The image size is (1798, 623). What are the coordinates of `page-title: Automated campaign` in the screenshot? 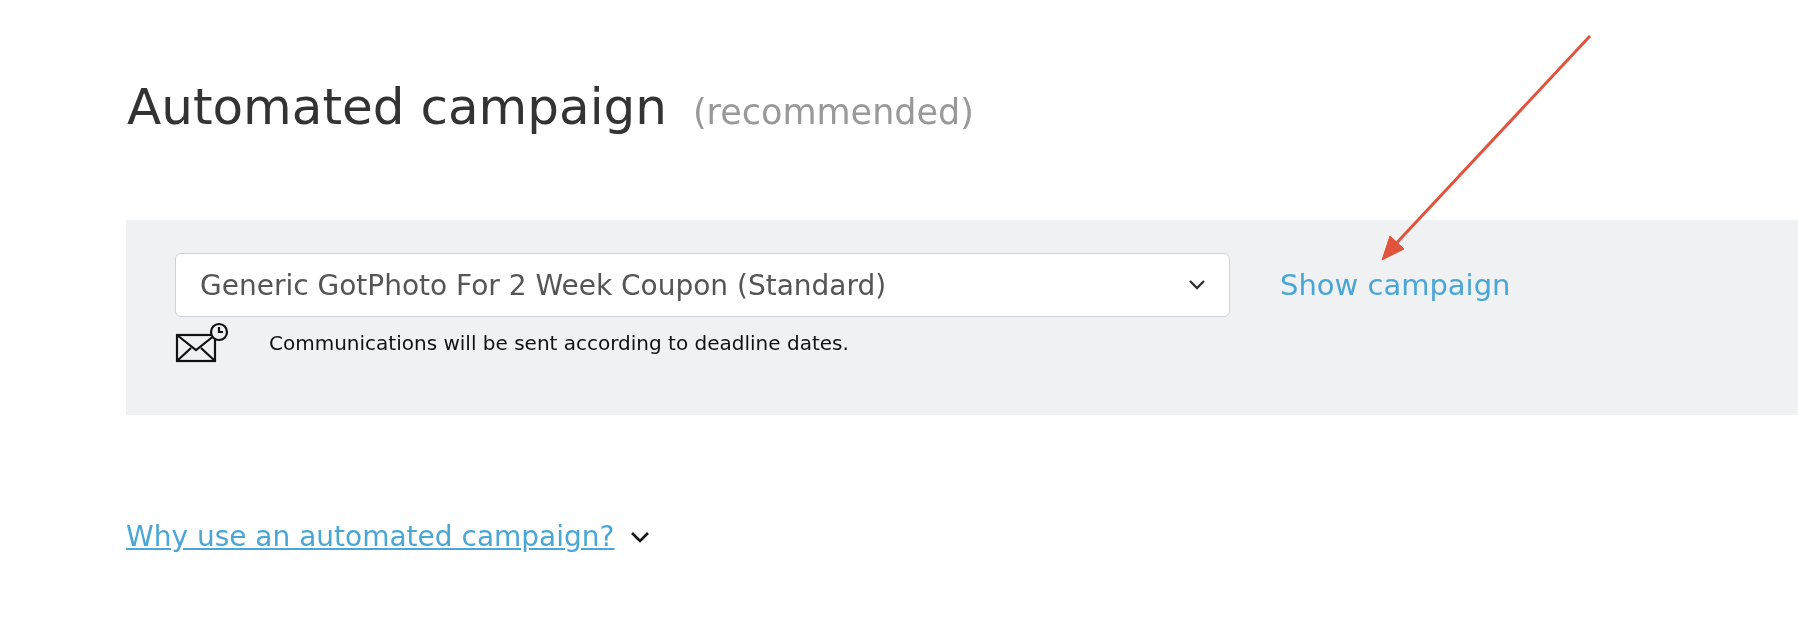 It's located at (397, 107).